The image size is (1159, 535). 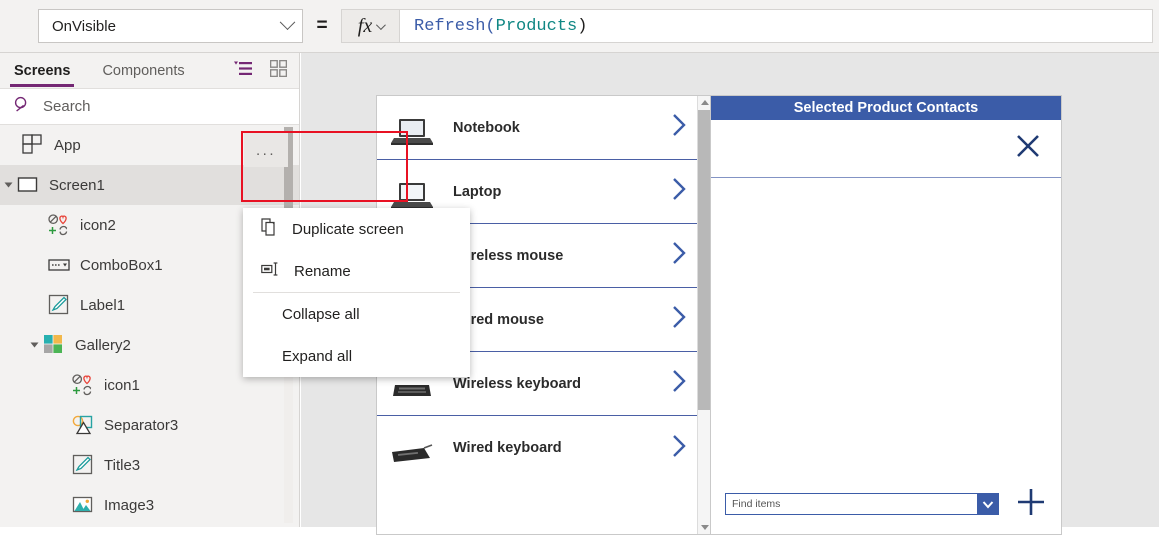 I want to click on menu-item-collapse-all: Collapse all, so click(x=356, y=314).